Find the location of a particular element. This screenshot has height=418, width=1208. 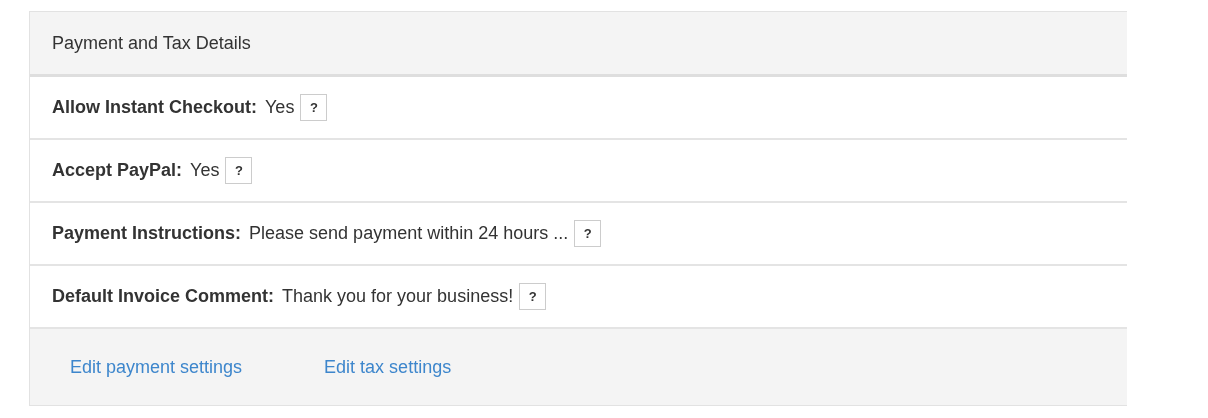

setting-label: Accept PayPal: is located at coordinates (117, 170).